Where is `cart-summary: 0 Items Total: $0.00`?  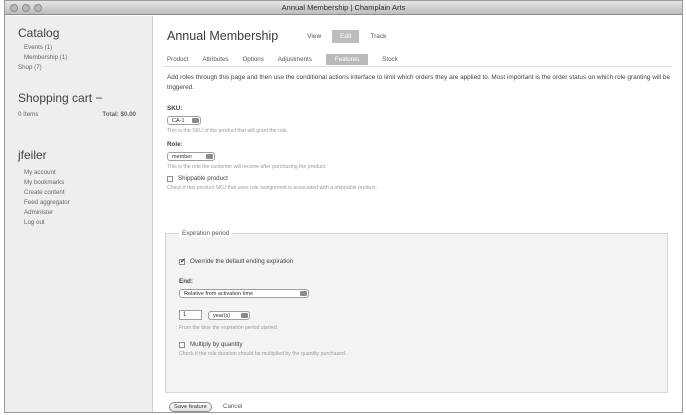 cart-summary: 0 Items Total: $0.00 is located at coordinates (77, 114).